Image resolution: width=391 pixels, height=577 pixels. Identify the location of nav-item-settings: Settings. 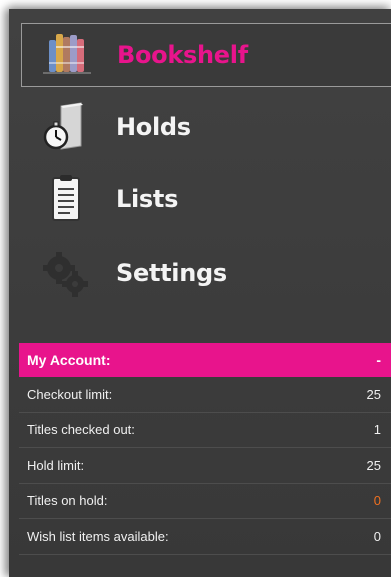
(206, 273).